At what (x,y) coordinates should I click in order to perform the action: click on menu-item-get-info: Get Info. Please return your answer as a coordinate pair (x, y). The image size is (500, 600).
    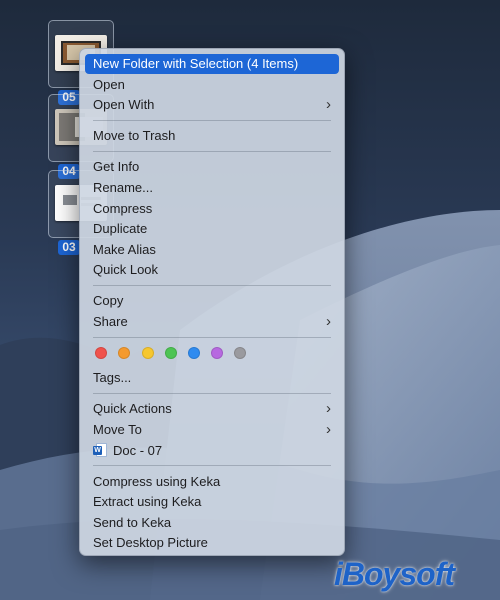
    Looking at the image, I should click on (212, 167).